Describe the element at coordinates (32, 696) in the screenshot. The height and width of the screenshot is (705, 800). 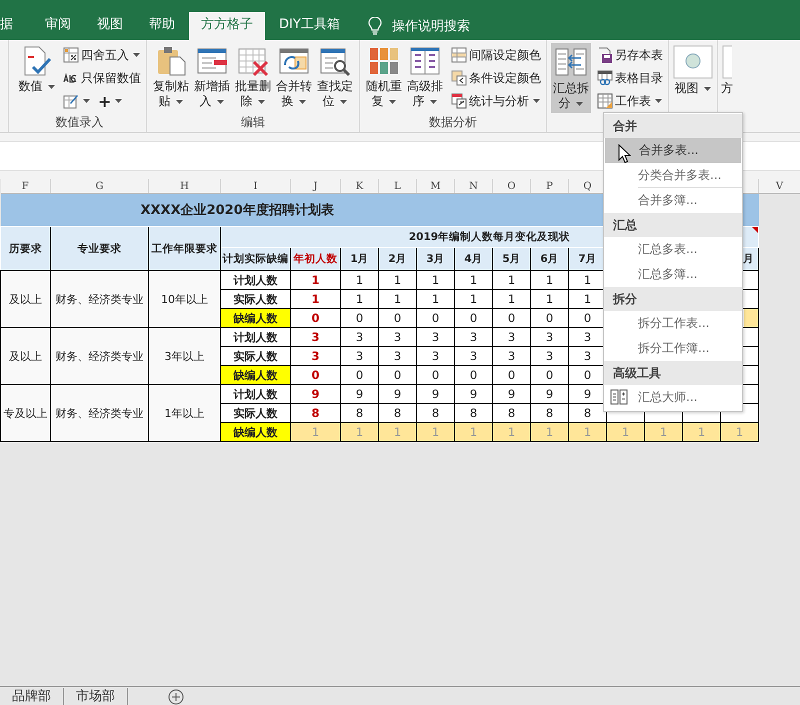
I see `sheet-tab: 品牌部` at that location.